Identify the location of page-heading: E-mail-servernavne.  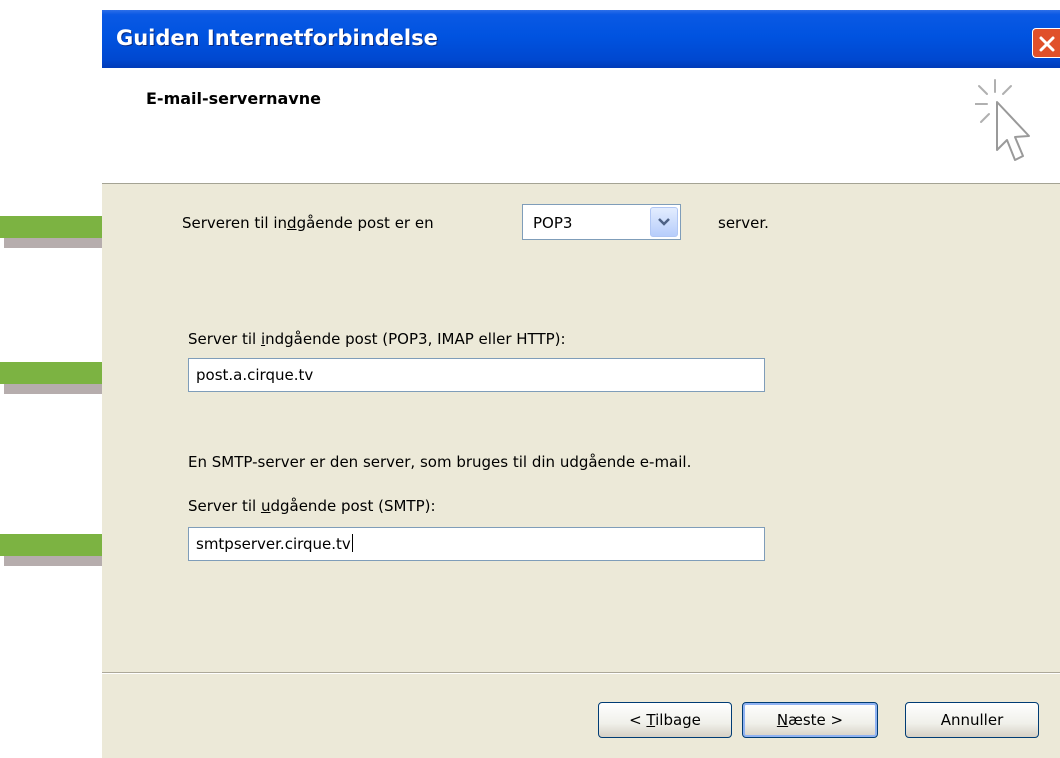
(233, 98).